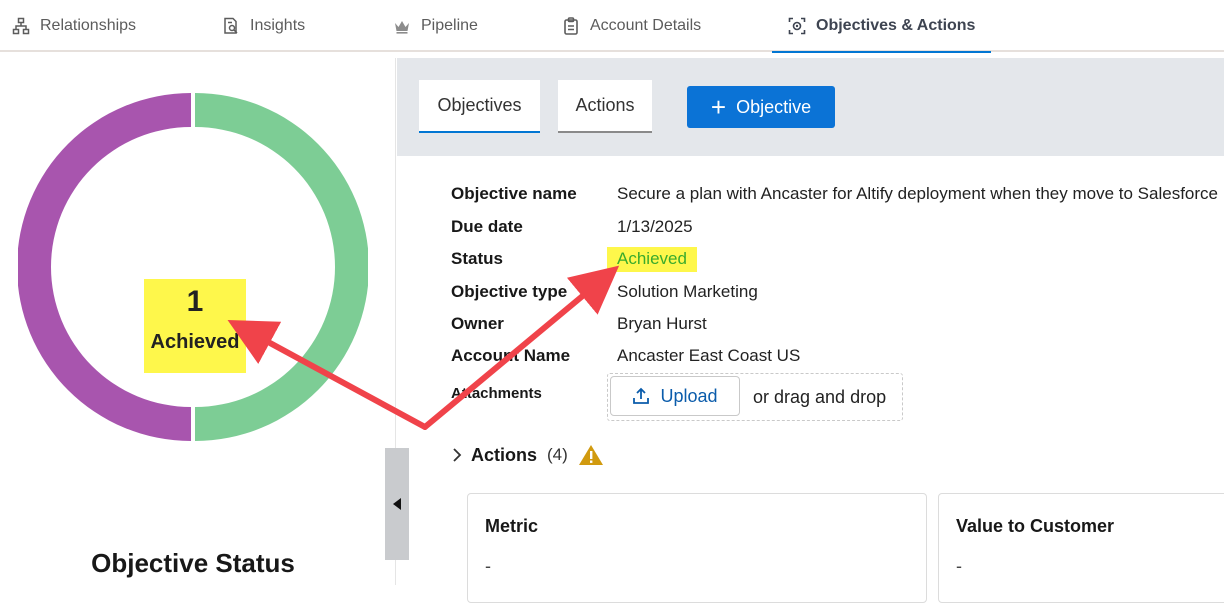 The image size is (1224, 603). I want to click on field-status: Status Achieved, so click(574, 259).